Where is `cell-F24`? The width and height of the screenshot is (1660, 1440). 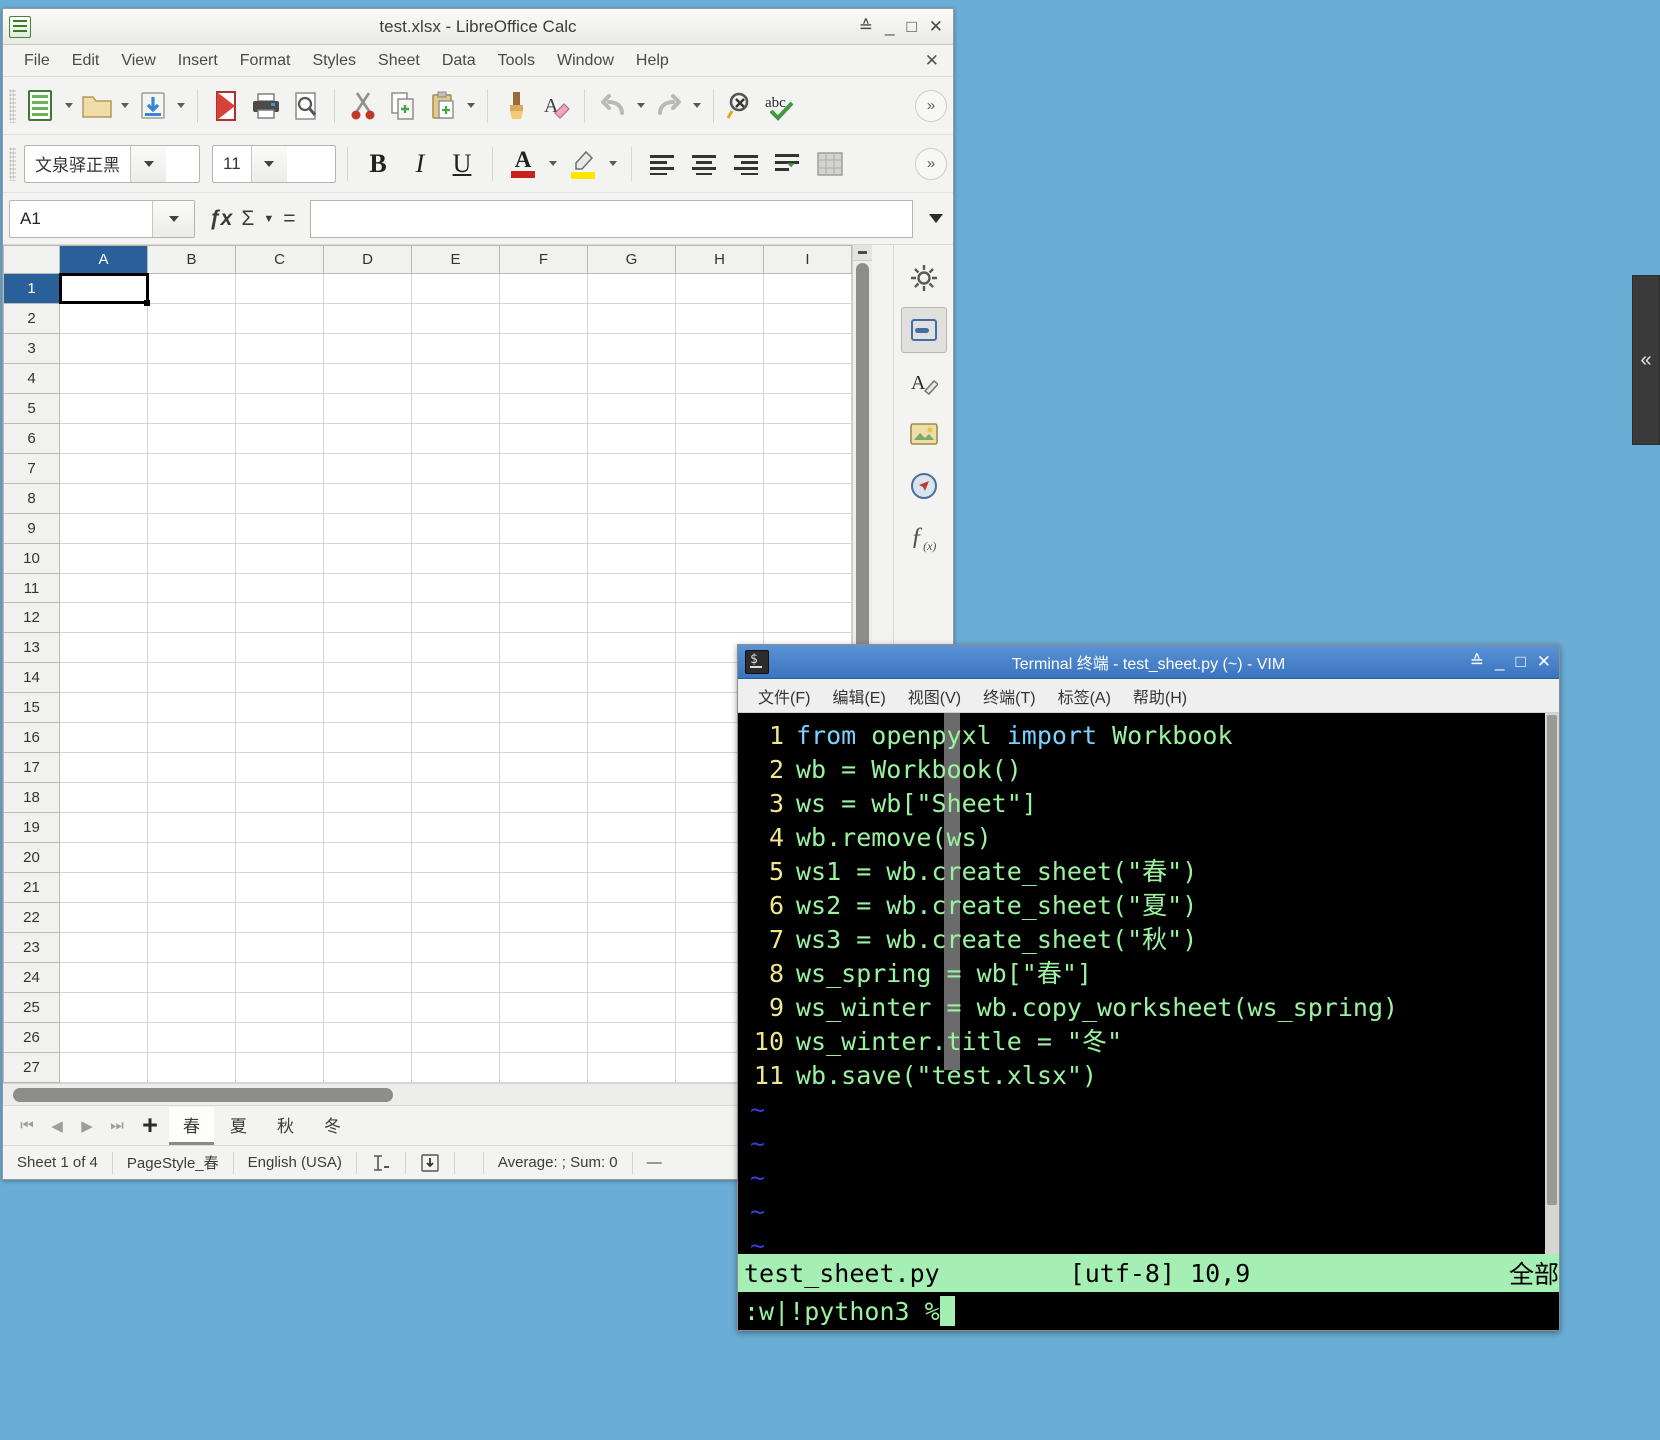
cell-F24 is located at coordinates (543, 977).